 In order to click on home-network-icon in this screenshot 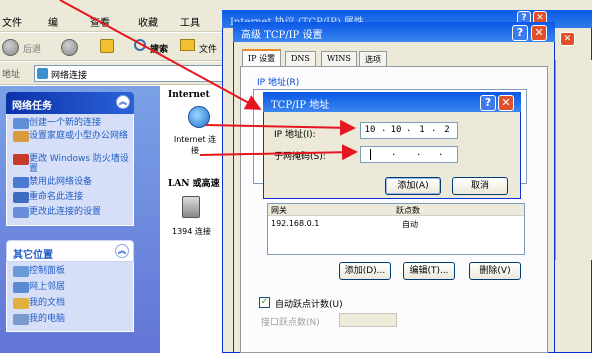, I will do `click(21, 136)`.